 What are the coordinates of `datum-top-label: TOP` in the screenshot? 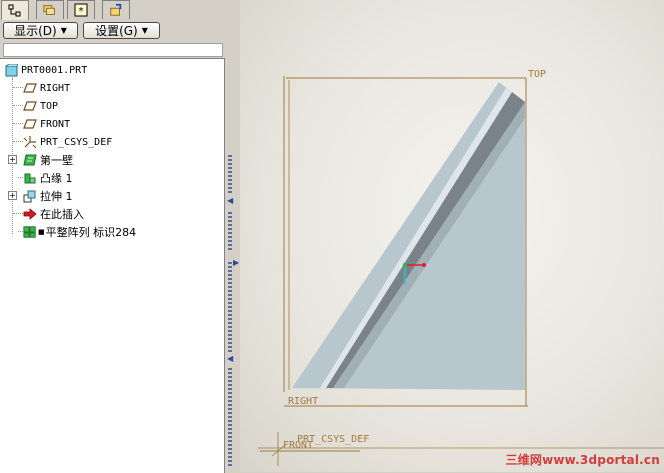 It's located at (537, 74).